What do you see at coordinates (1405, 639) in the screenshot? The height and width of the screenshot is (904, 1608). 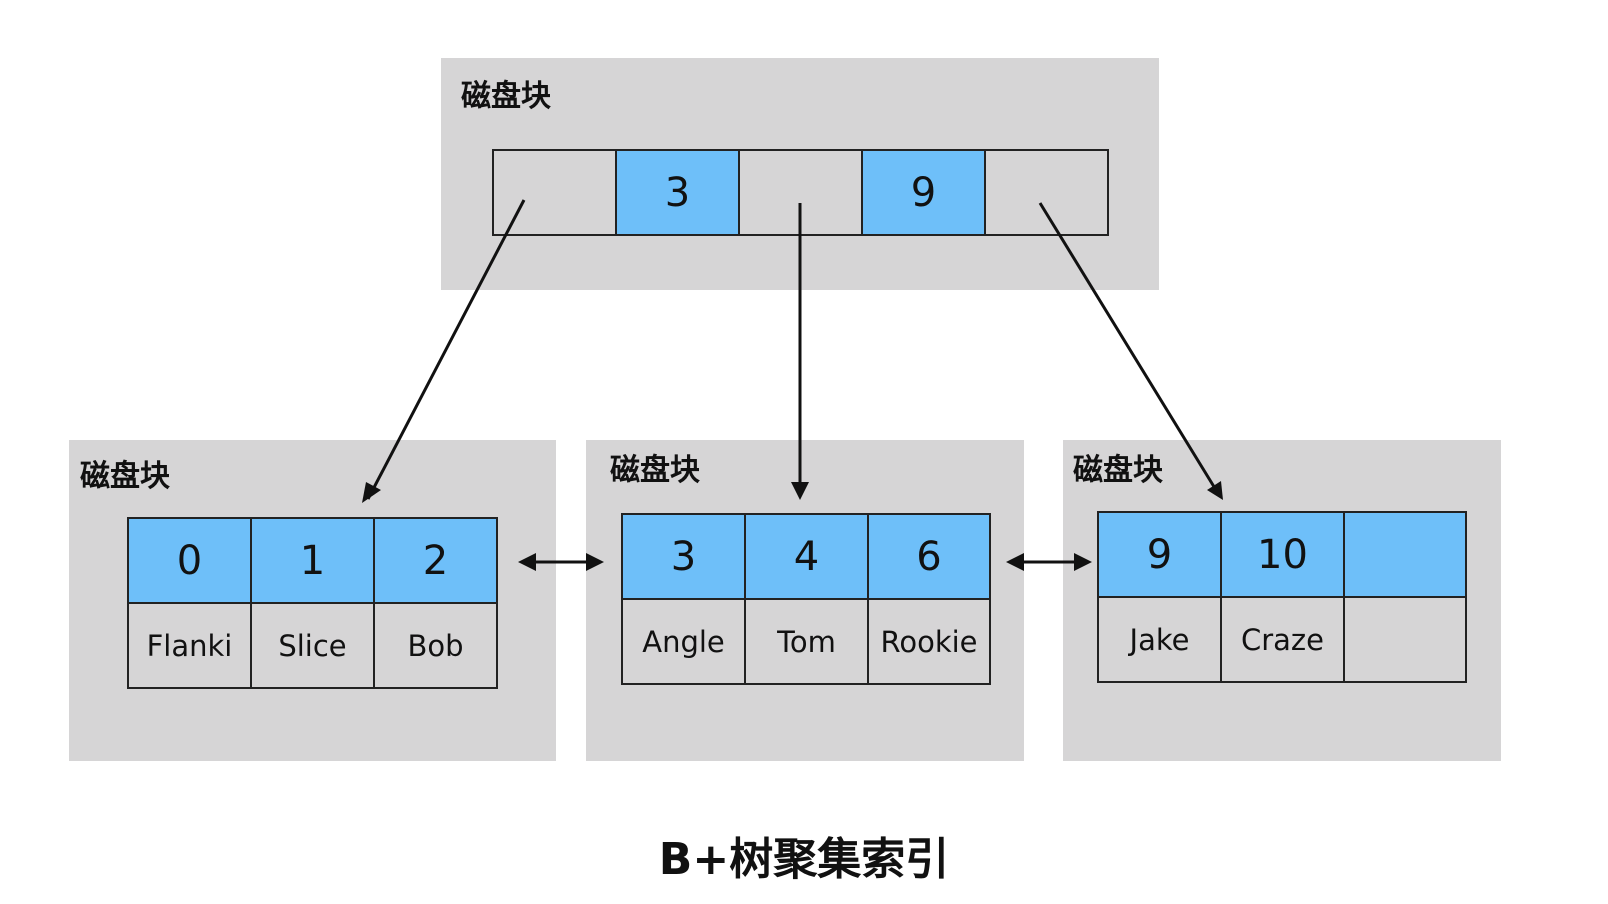 I see `leaf-3-value-cell` at bounding box center [1405, 639].